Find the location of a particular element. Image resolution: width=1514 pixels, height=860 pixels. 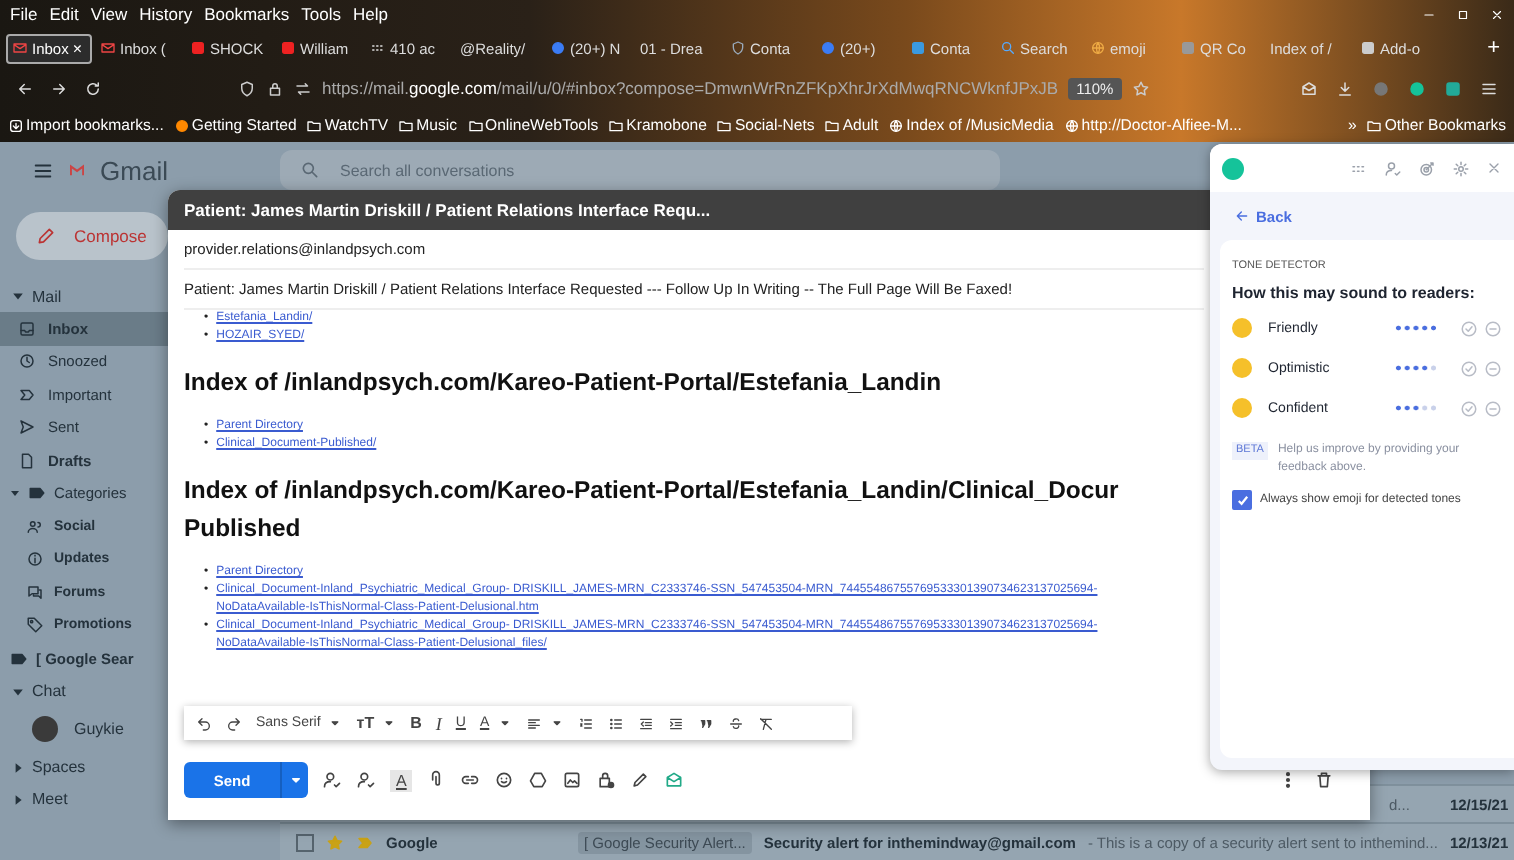

dots-icon is located at coordinates (378, 48).